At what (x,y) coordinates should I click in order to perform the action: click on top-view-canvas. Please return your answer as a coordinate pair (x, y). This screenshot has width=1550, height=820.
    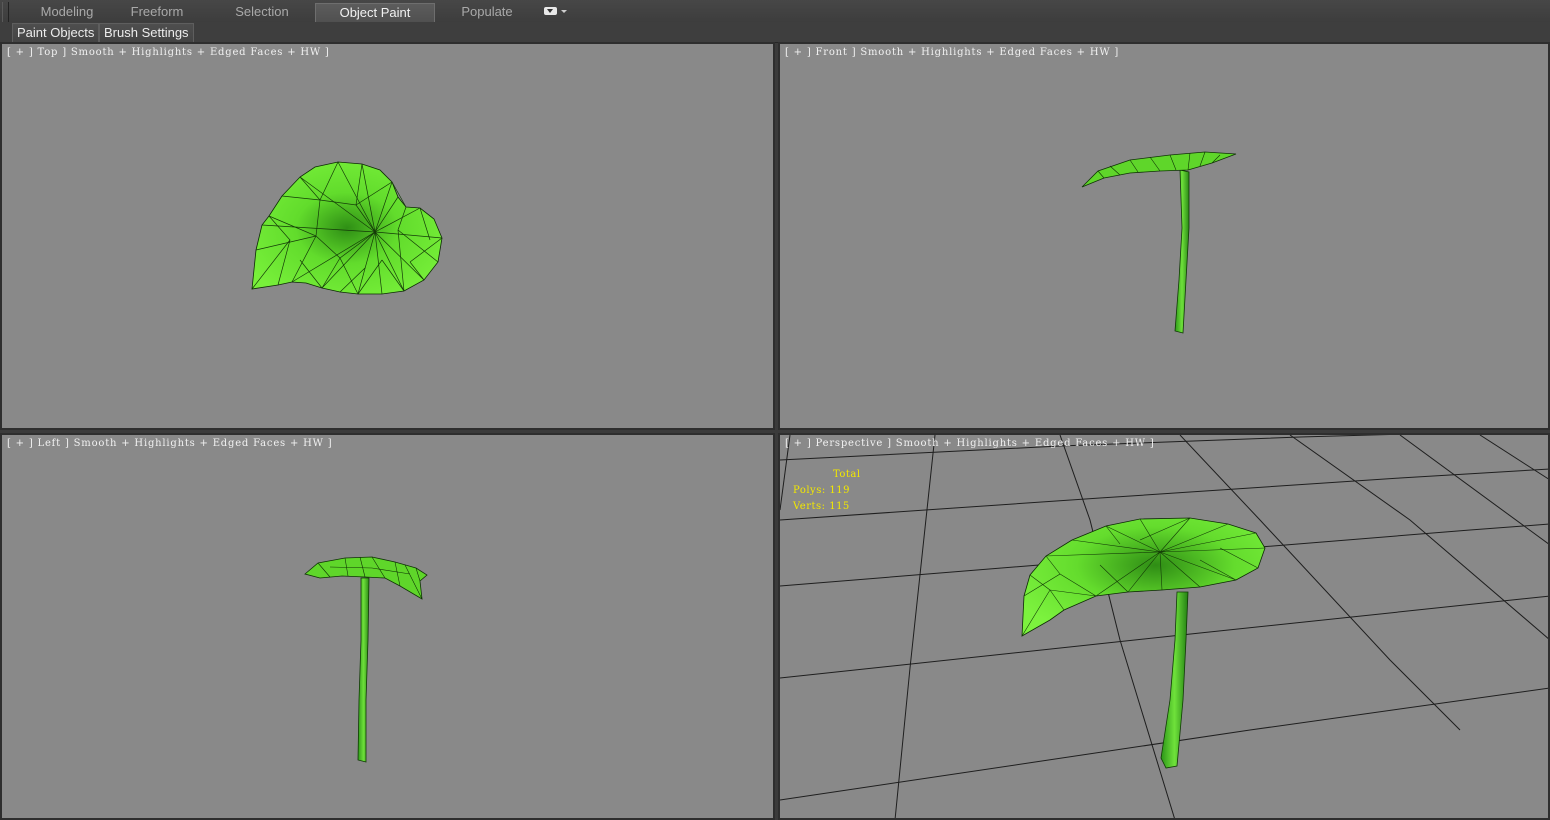
    Looking at the image, I should click on (347, 228).